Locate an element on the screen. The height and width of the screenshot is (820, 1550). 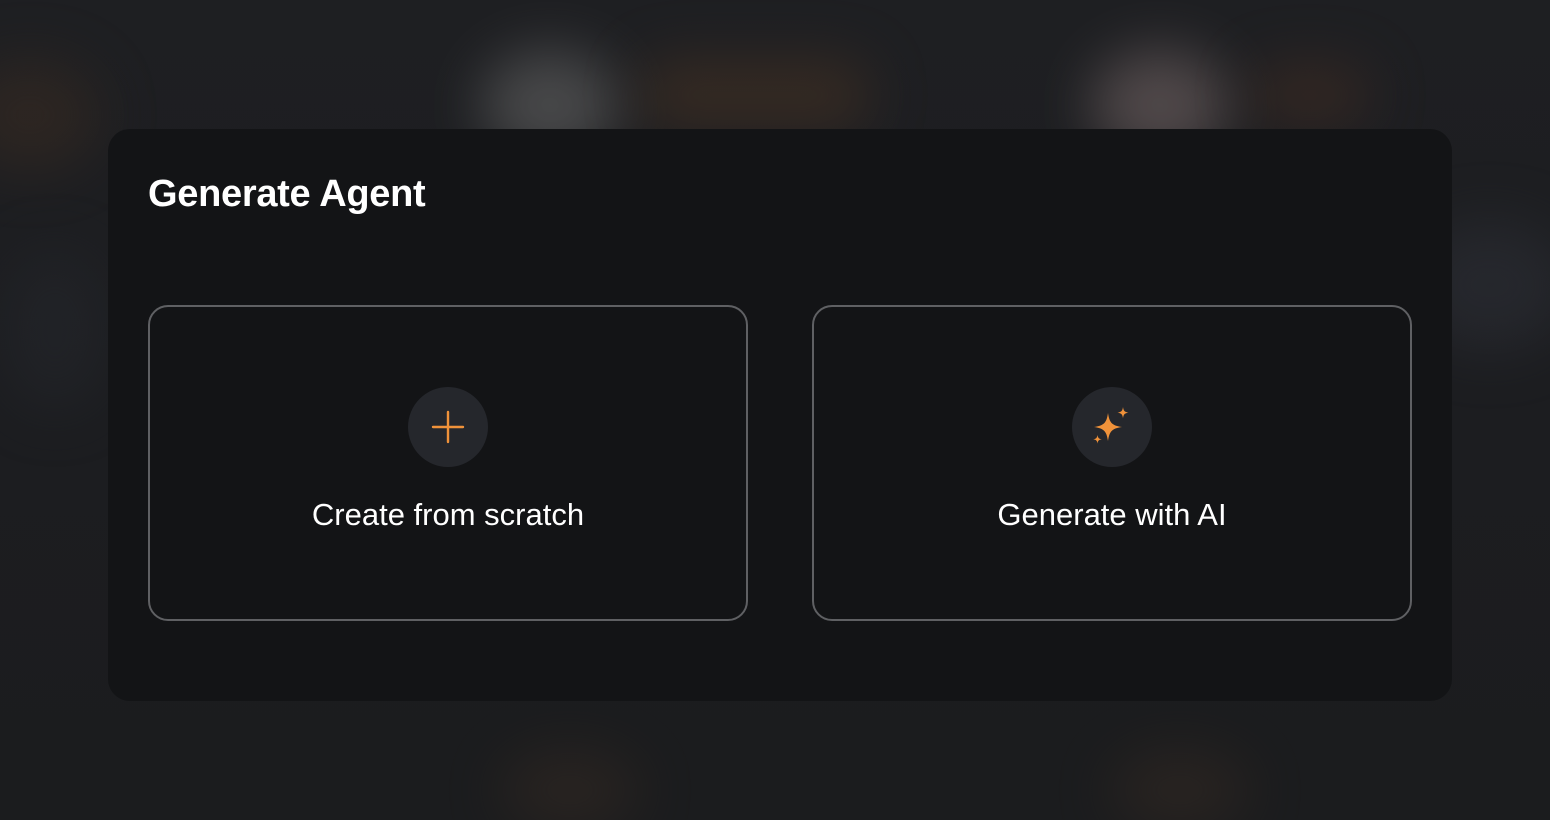
plus-icon is located at coordinates (448, 427).